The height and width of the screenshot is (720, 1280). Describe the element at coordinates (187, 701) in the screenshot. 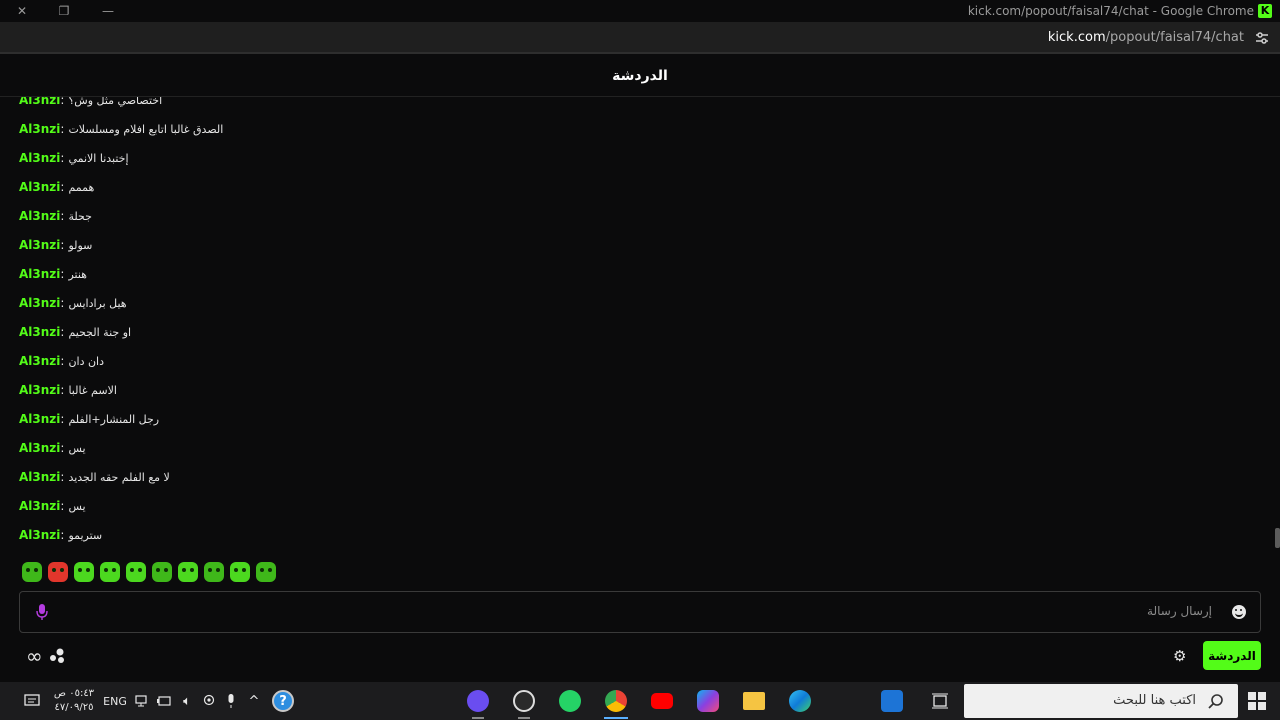

I see `volume-icon: 🔈︎` at that location.